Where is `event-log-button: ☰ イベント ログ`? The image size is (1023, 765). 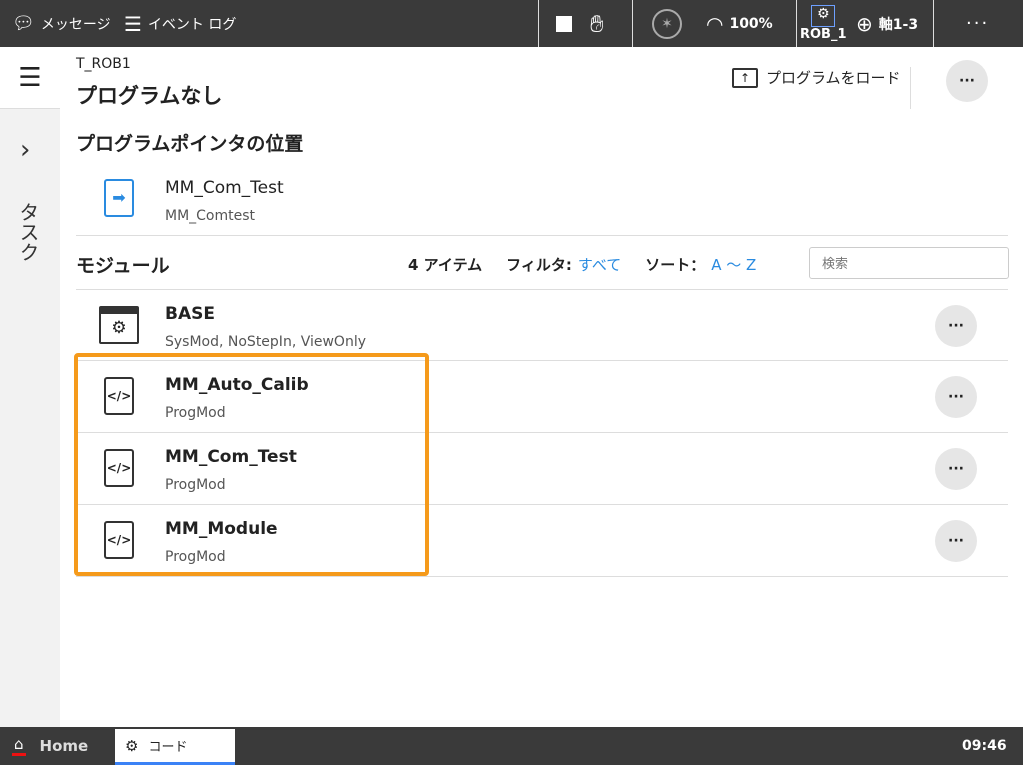 event-log-button: ☰ イベント ログ is located at coordinates (180, 23).